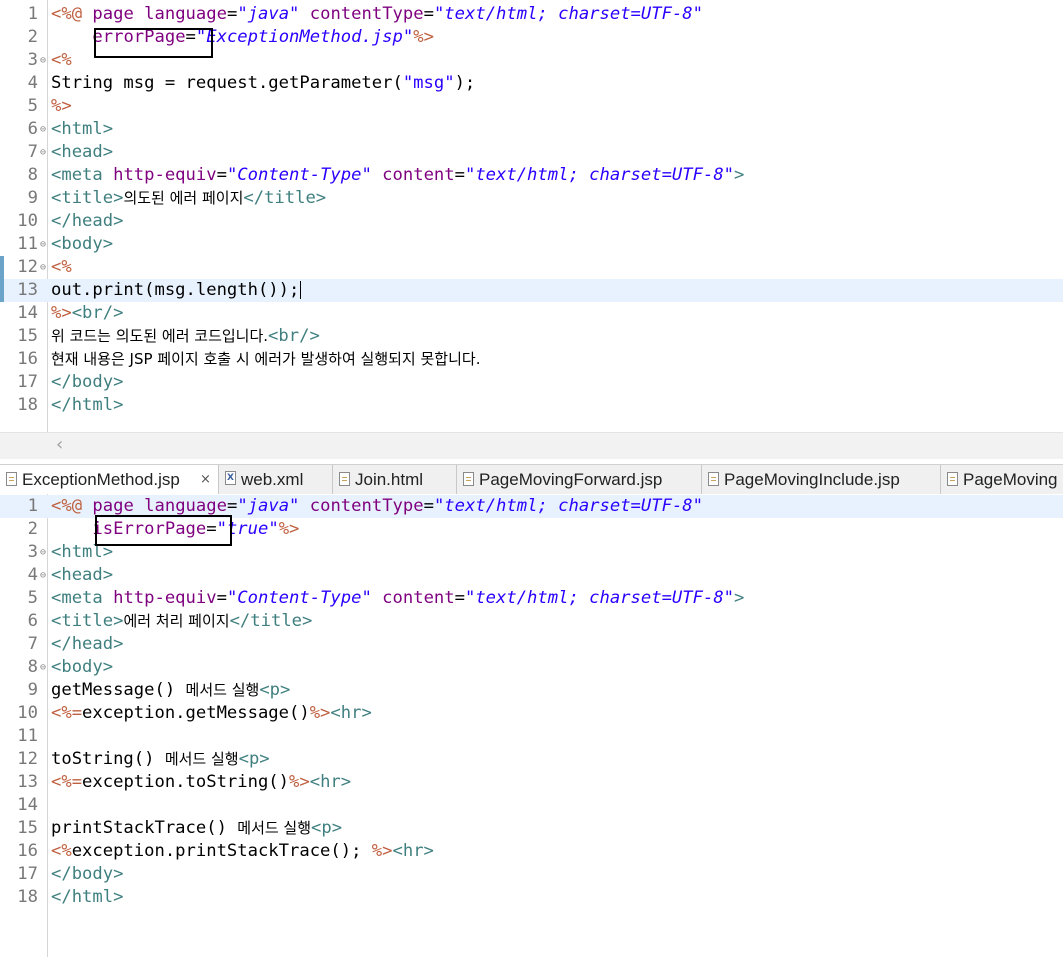 The image size is (1063, 957). What do you see at coordinates (304, 37) in the screenshot?
I see `code-token: "ExceptionMethod.jsp"` at bounding box center [304, 37].